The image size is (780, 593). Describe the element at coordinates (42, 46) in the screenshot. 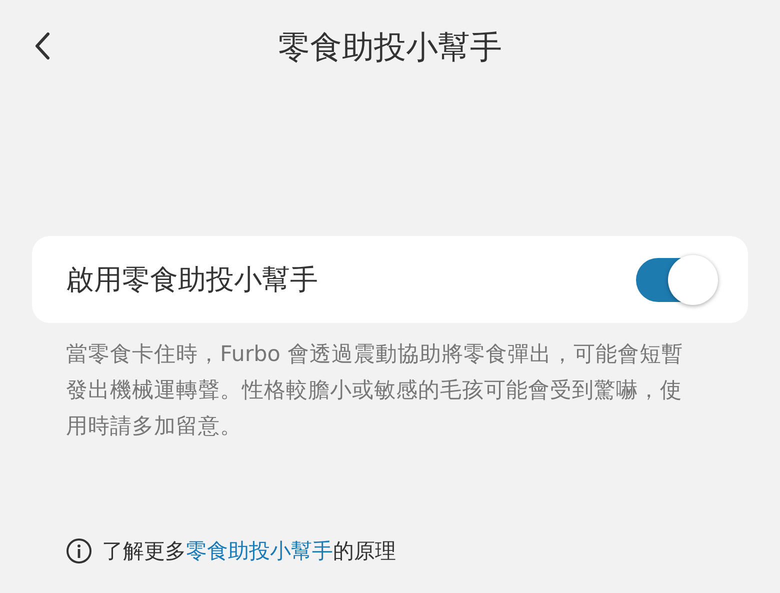

I see `back-icon` at that location.